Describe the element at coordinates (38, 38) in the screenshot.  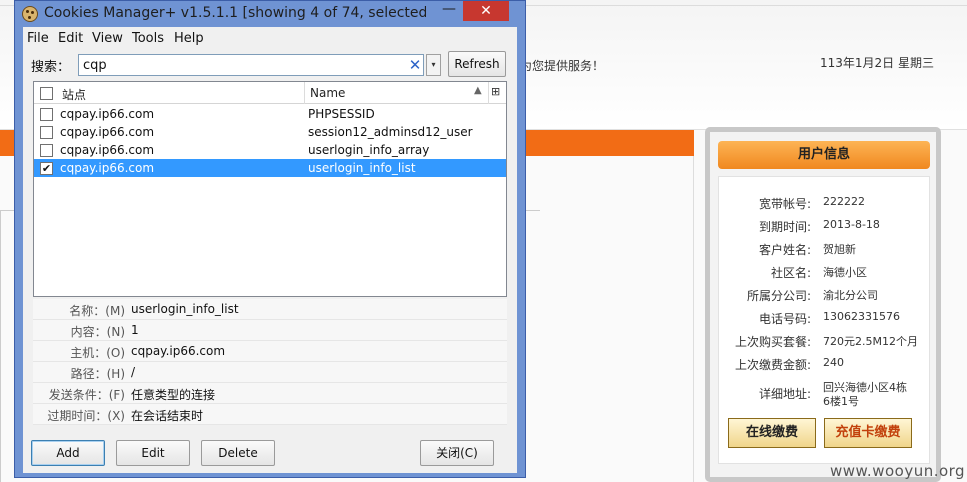
I see `menu-file: File` at that location.